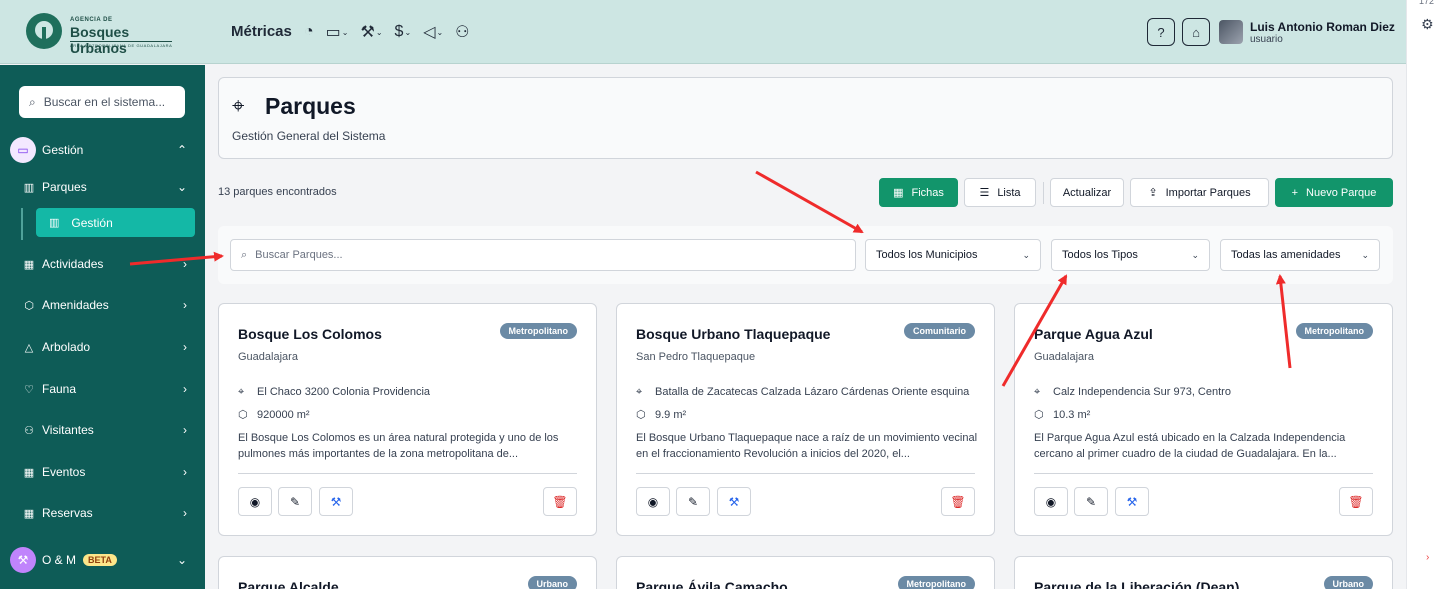 The image size is (1436, 589). Describe the element at coordinates (181, 187) in the screenshot. I see `chevron-down-icon: ⌄` at that location.